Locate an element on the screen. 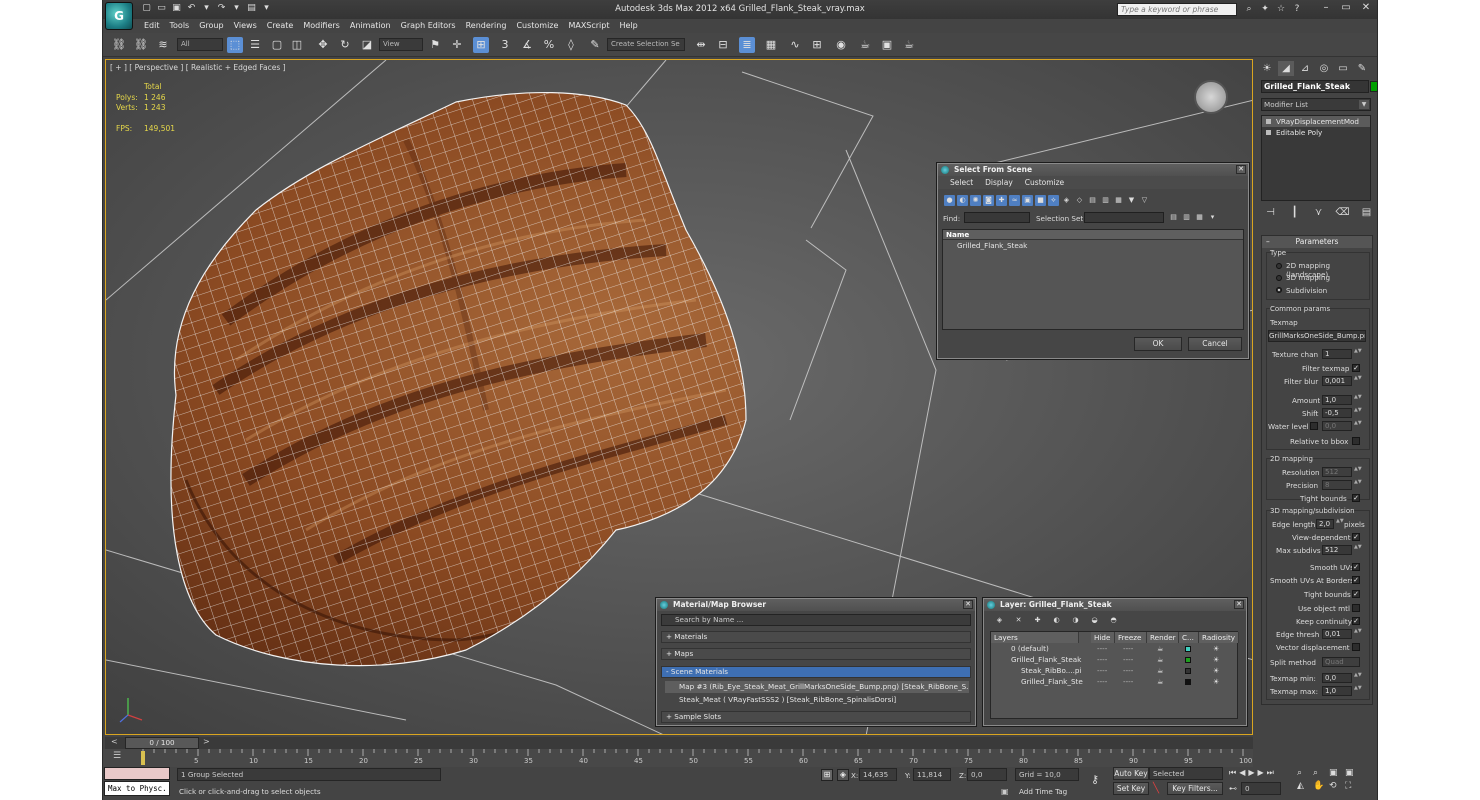  zoom-all-icon: ⌕ is located at coordinates (1321, 773).